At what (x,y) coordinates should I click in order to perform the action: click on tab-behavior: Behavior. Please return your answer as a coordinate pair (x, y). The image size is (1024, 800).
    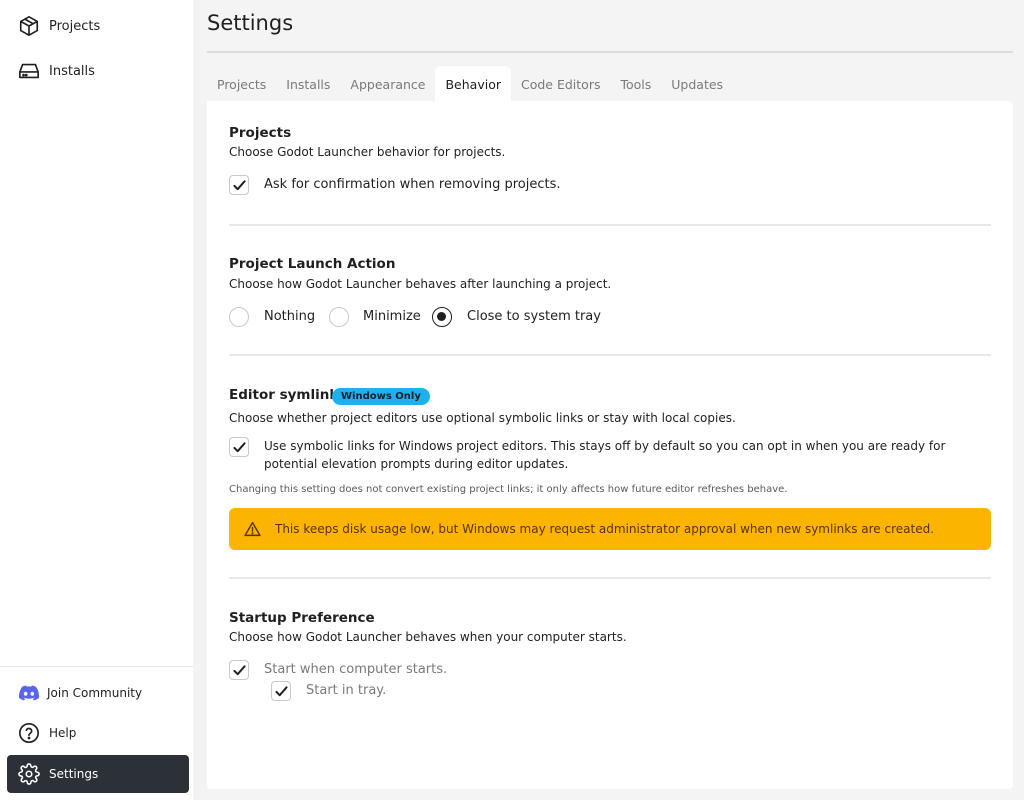
    Looking at the image, I should click on (473, 84).